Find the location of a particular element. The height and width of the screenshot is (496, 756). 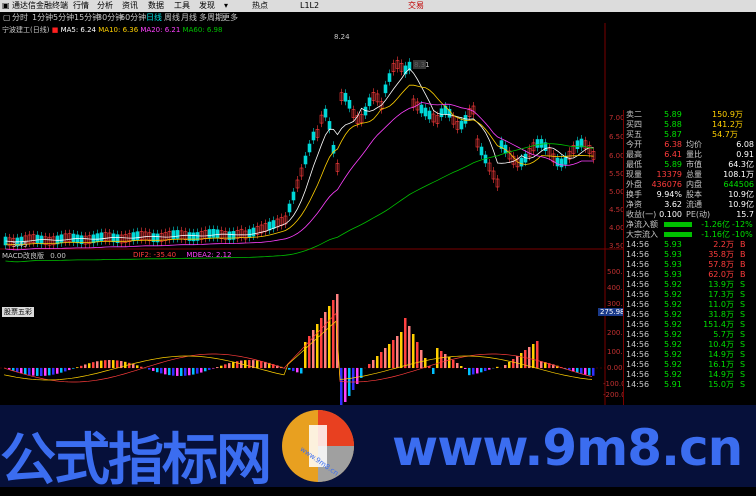

banner-left-text: 公式指标网 is located at coordinates (135, 455).